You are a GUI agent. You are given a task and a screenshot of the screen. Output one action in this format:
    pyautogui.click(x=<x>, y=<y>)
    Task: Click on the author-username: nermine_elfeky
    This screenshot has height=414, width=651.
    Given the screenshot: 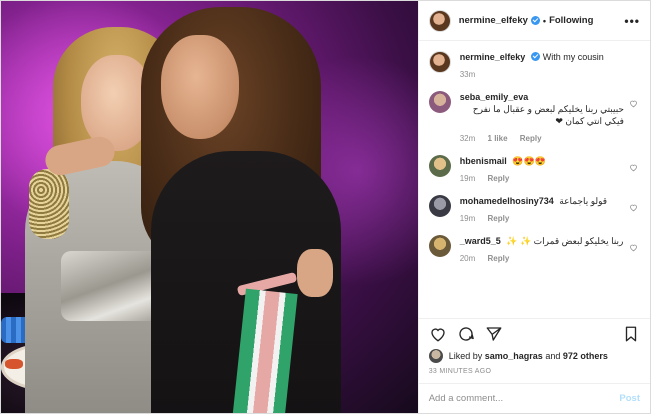 What is the action you would take?
    pyautogui.click(x=493, y=20)
    